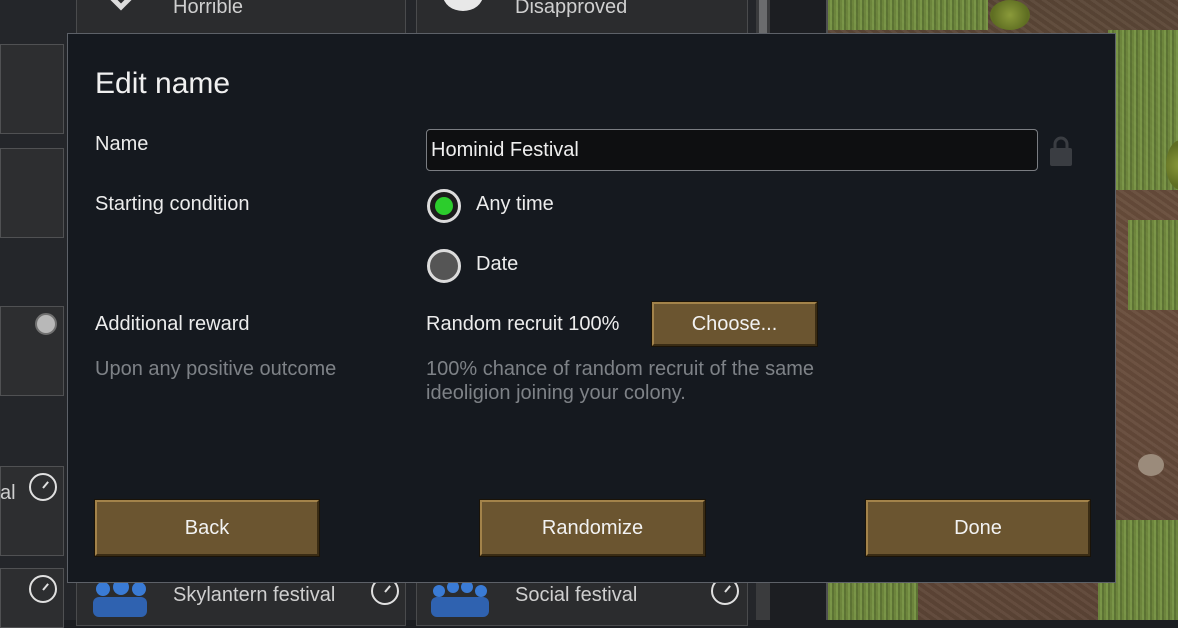  I want to click on reward-subtitle: Upon any positive outcome, so click(216, 369).